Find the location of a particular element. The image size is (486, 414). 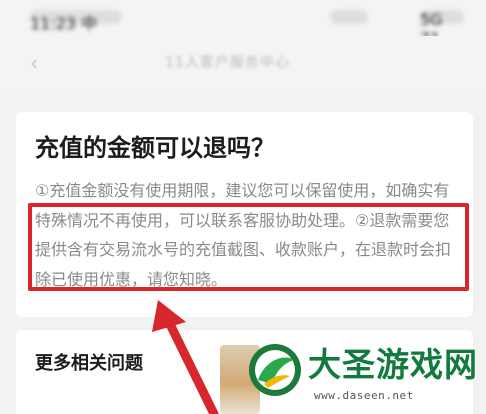

daseen-logo-icon is located at coordinates (275, 370).